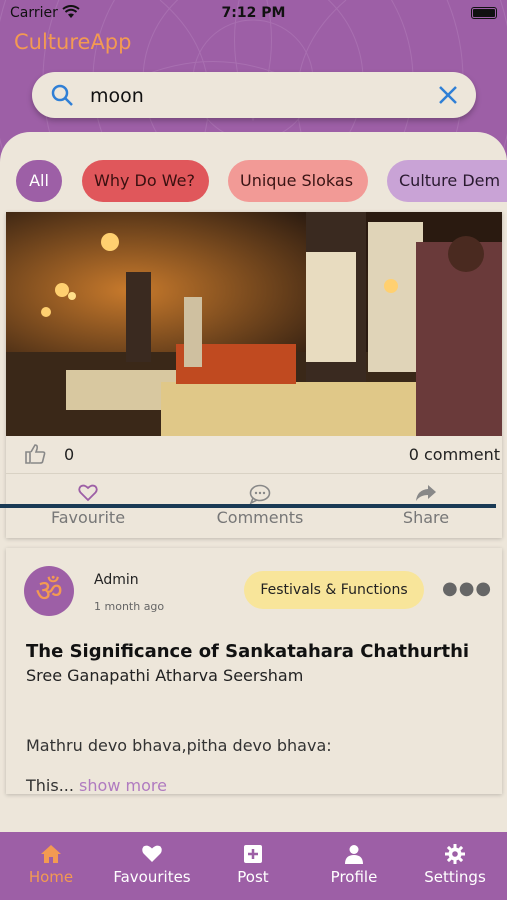 This screenshot has height=900, width=507. I want to click on status-bar: Carrier 7:12 PM, so click(253, 14).